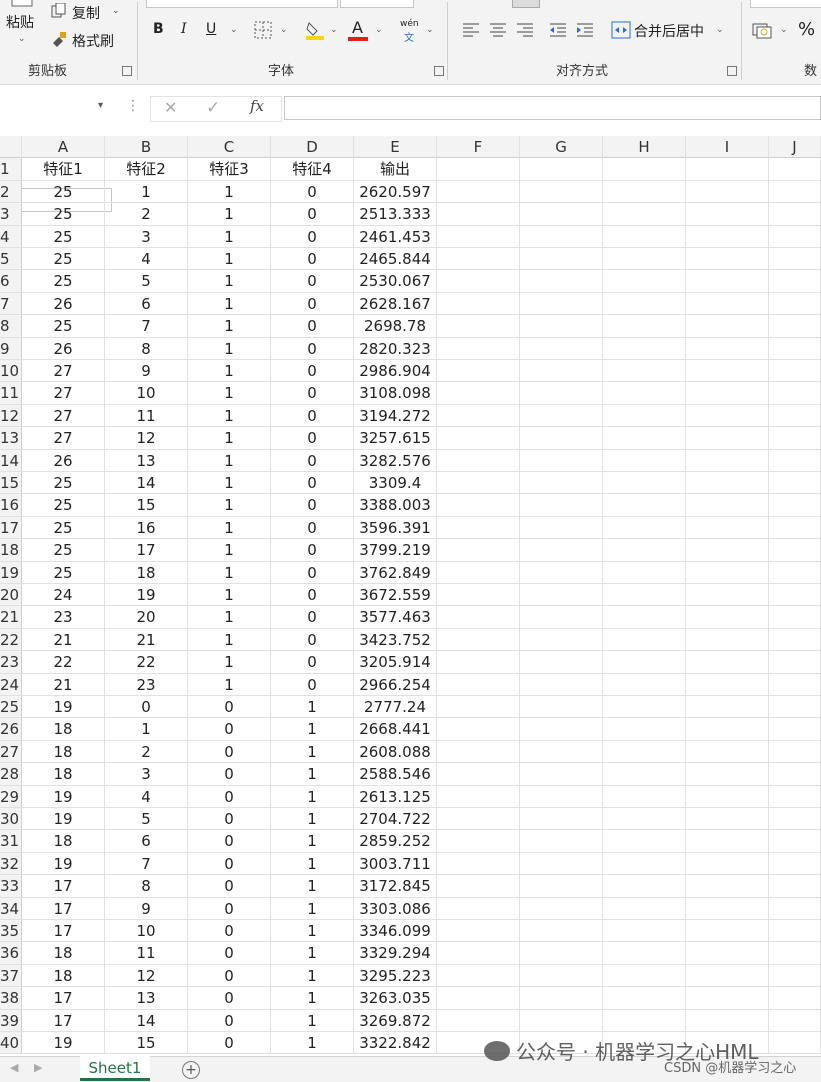 The image size is (821, 1082). I want to click on row-header: 9, so click(11, 348).